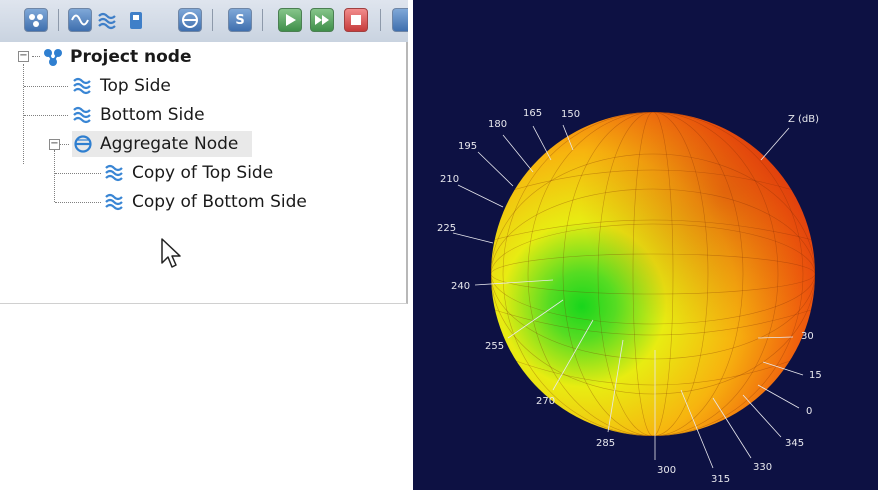 This screenshot has width=878, height=494. Describe the element at coordinates (83, 144) in the screenshot. I see `aggregate-node-icon` at that location.